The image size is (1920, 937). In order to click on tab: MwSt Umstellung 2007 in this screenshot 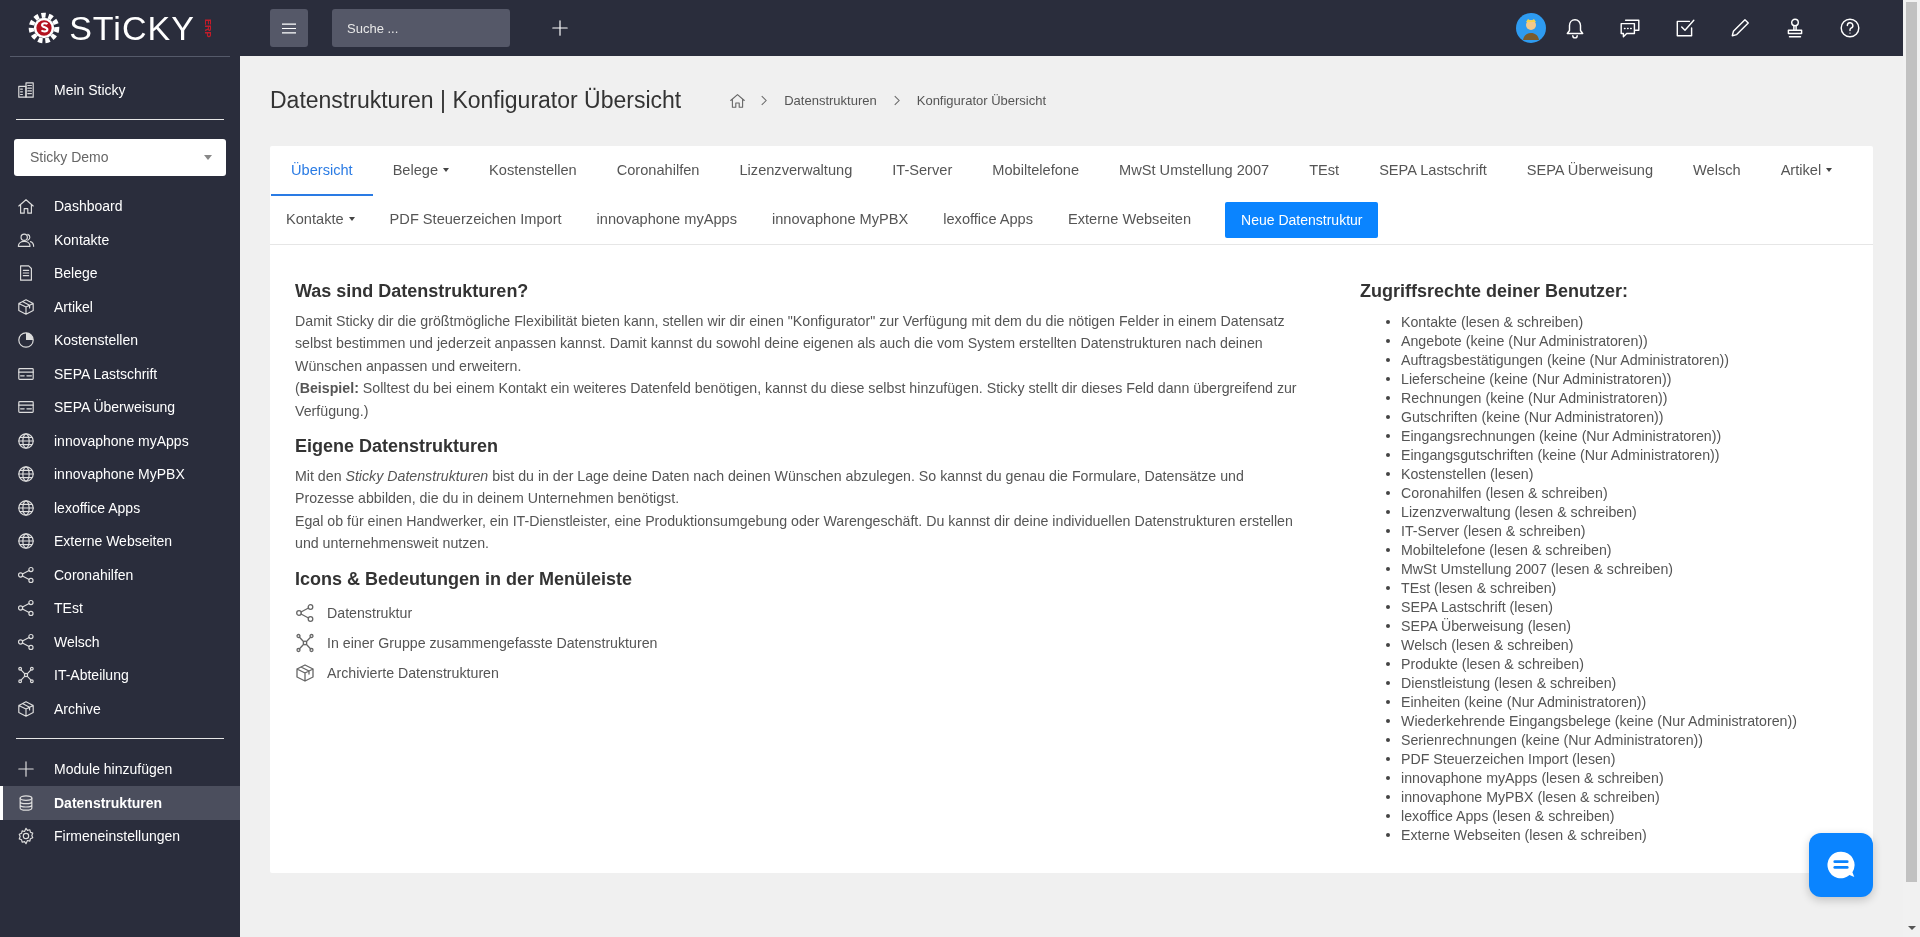, I will do `click(1194, 171)`.